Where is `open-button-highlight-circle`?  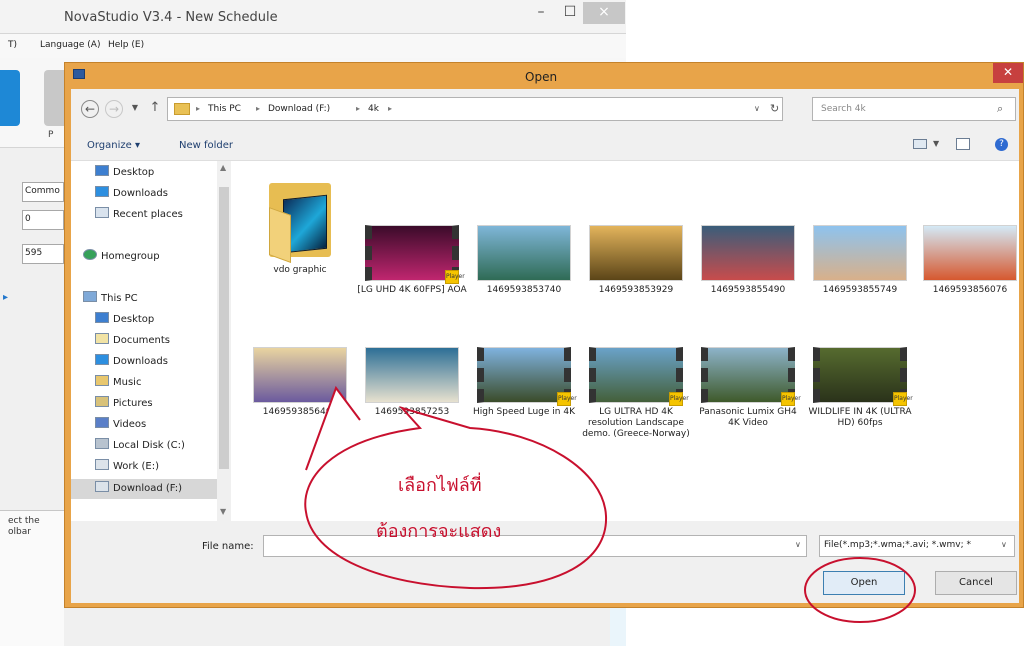
open-button-highlight-circle is located at coordinates (860, 590).